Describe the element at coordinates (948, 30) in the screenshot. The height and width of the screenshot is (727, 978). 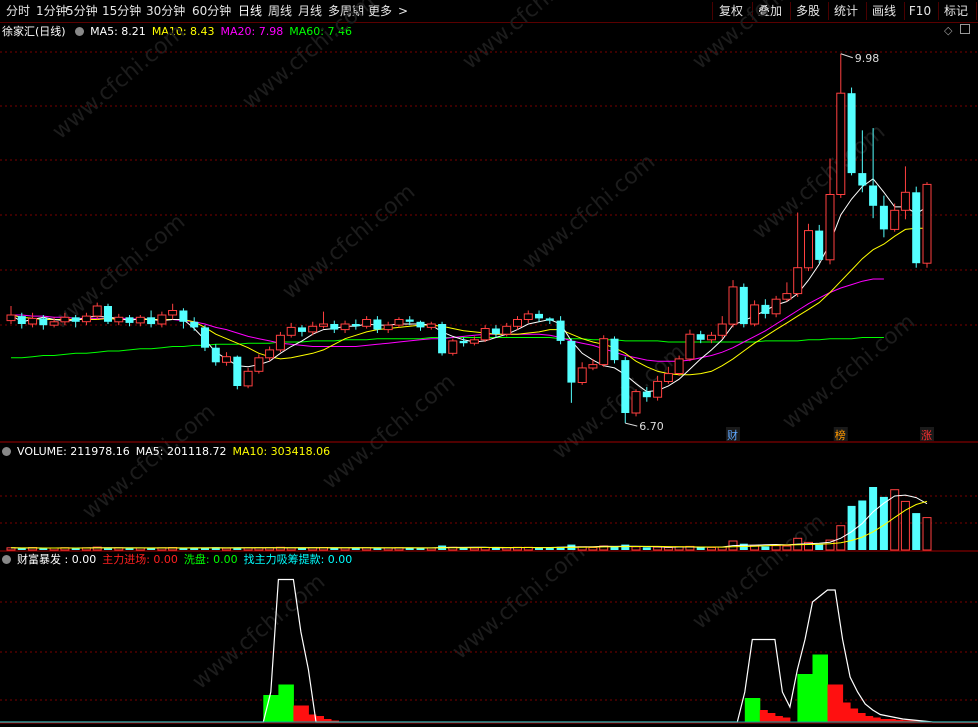
I see `diamond-icon: ◇` at that location.